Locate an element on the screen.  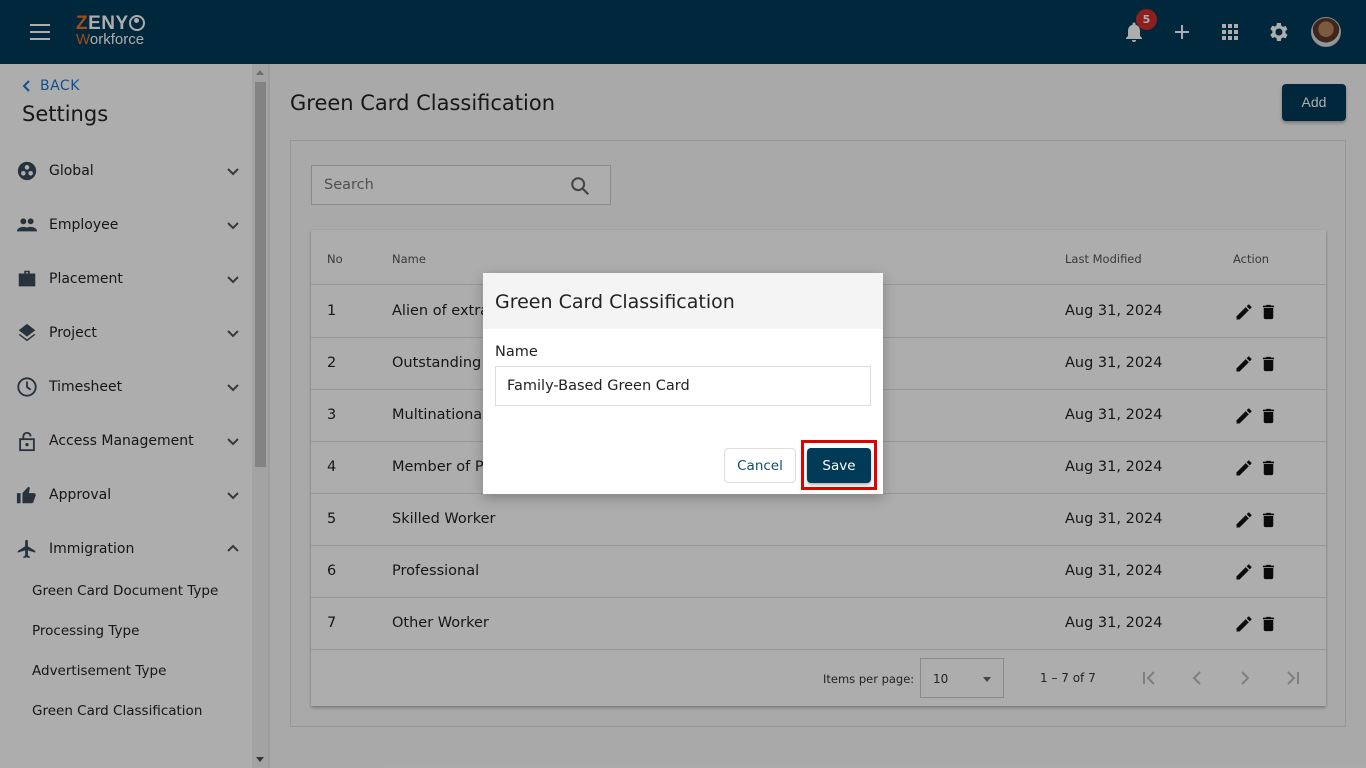
name-field-label: Name is located at coordinates (516, 352).